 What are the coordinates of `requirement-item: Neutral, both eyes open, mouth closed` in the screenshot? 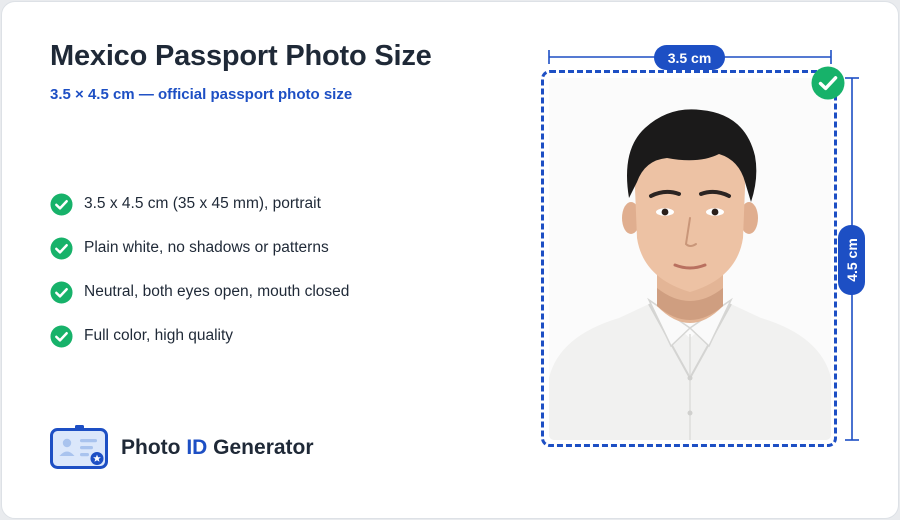 It's located at (199, 292).